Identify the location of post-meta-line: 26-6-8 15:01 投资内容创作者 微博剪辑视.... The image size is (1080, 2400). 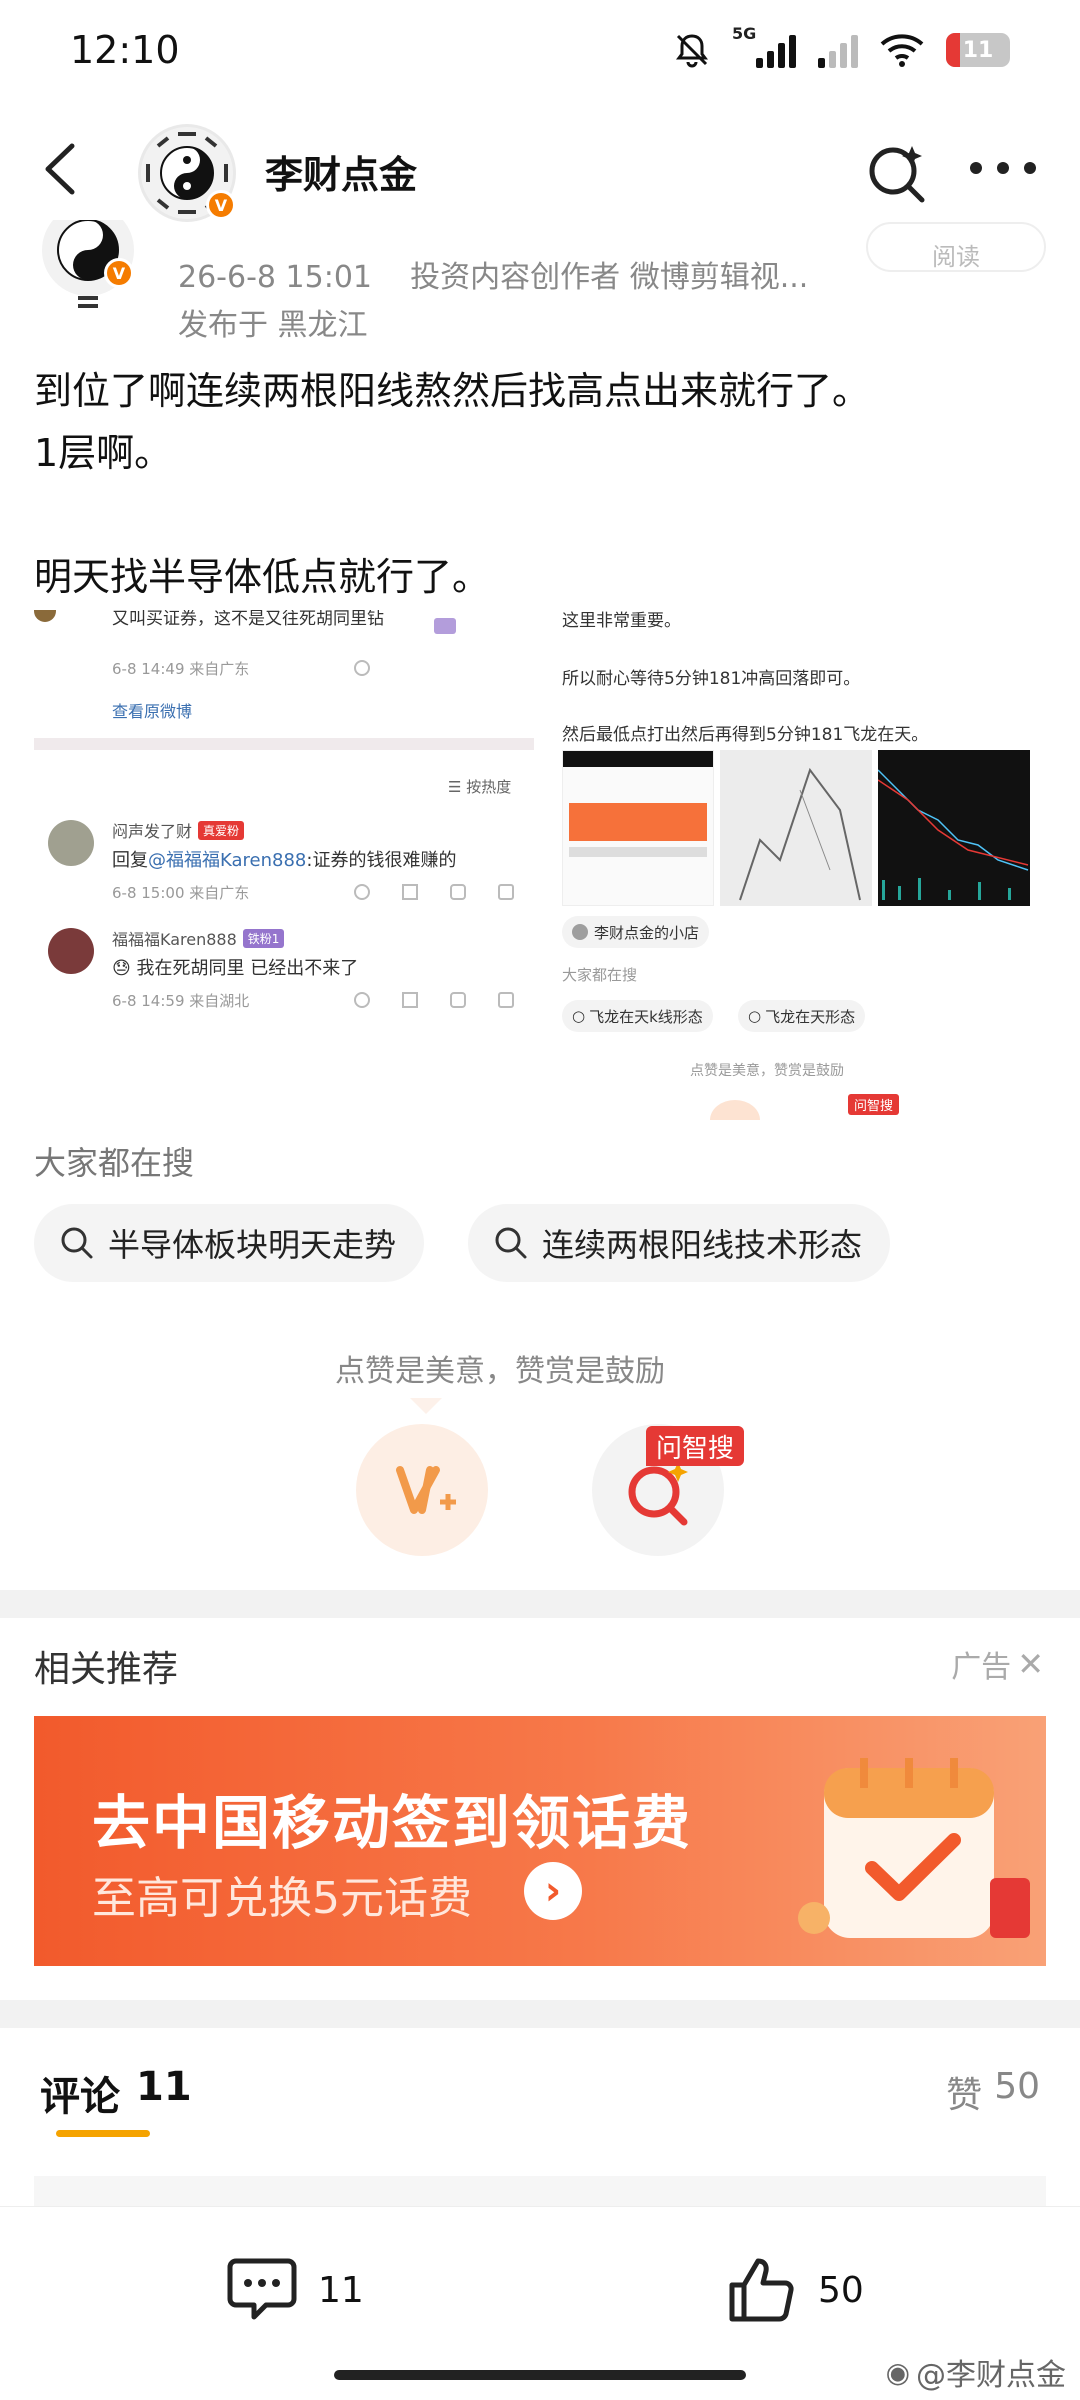
(493, 274).